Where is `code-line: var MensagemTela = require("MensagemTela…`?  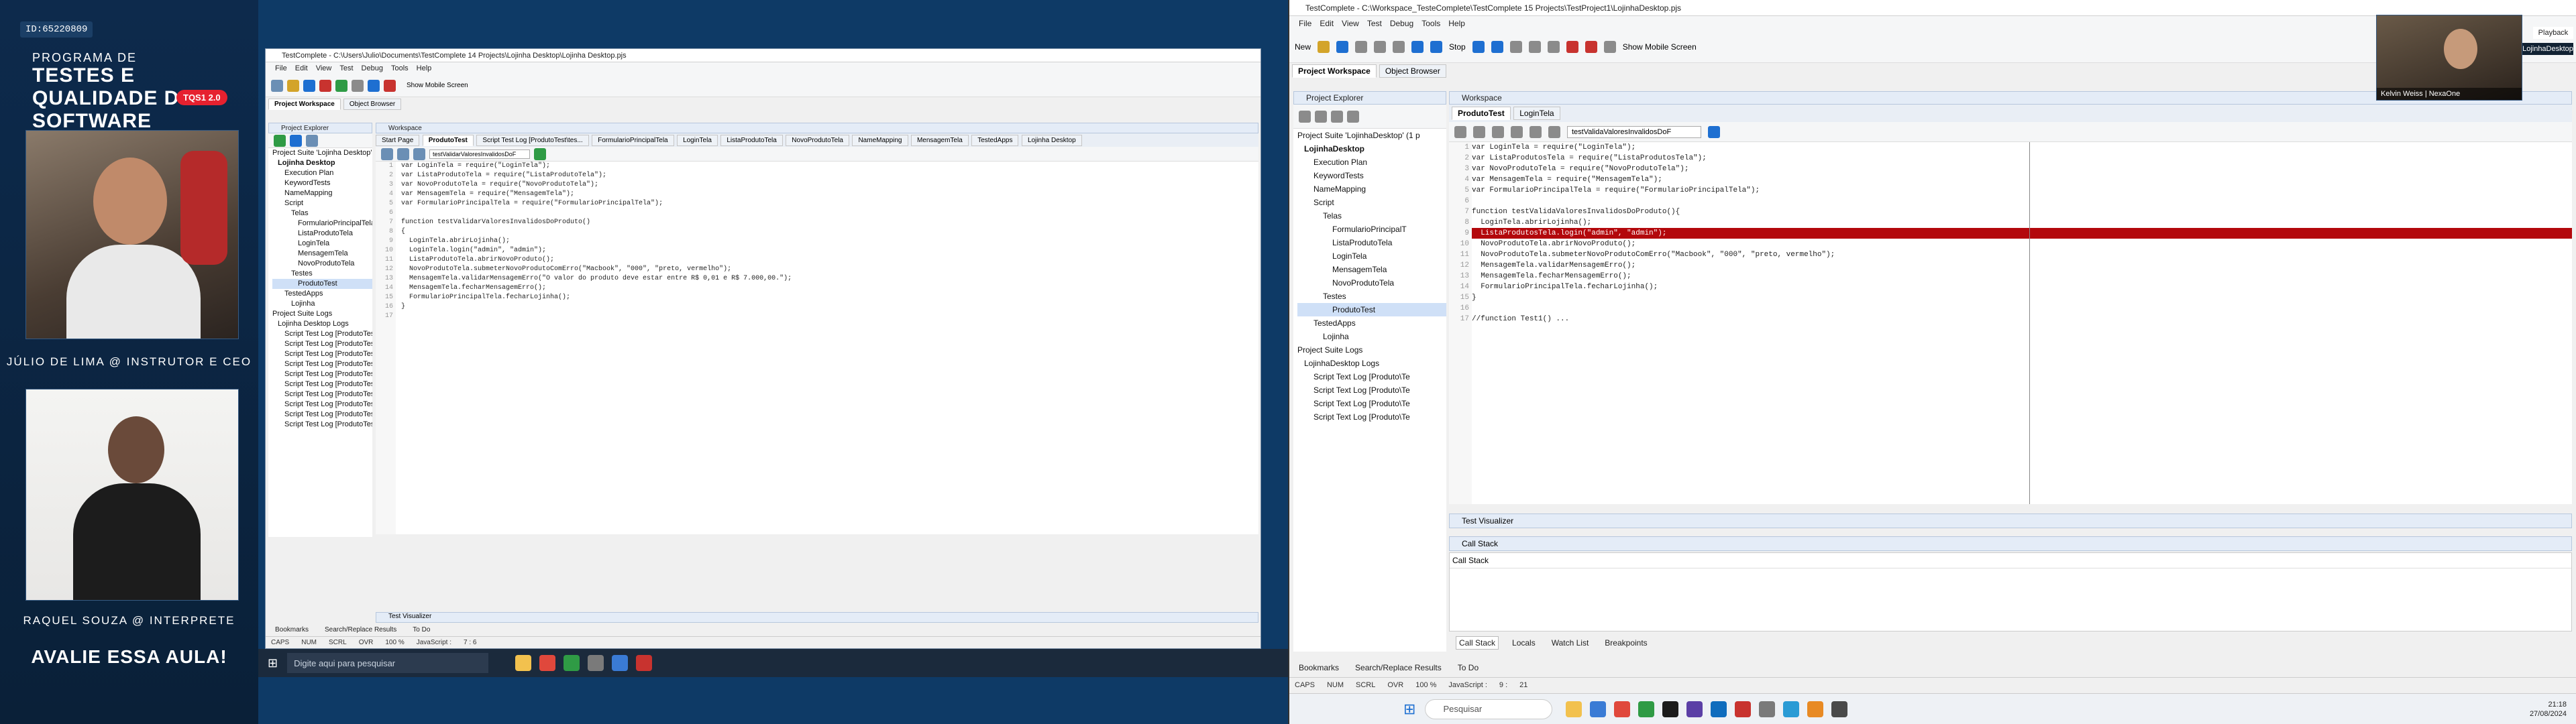 code-line: var MensagemTela = require("MensagemTela… is located at coordinates (2022, 180).